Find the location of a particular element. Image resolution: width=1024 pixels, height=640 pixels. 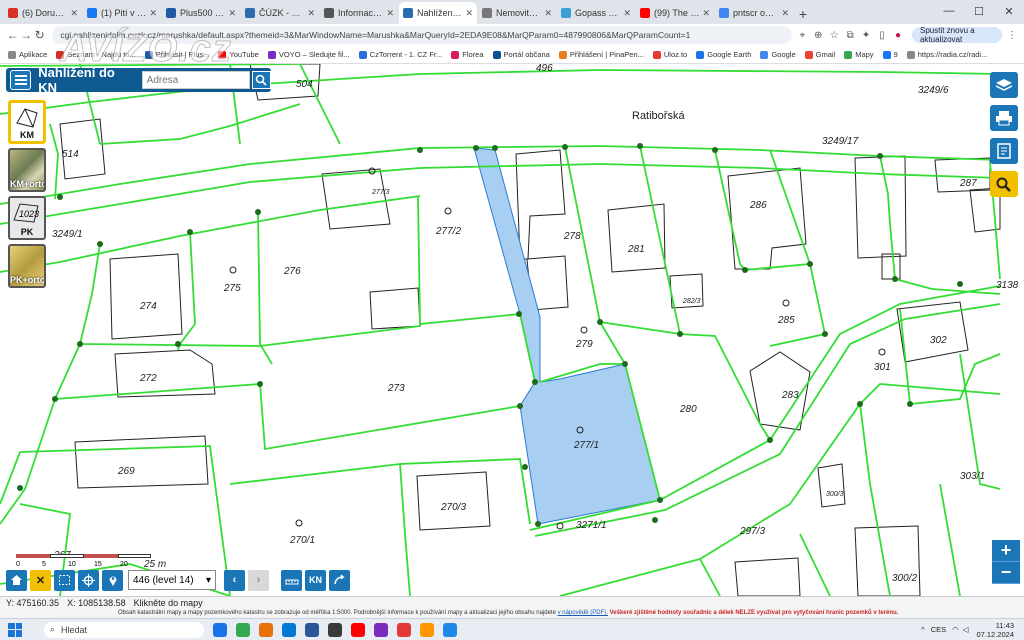

keyboard-language: CES is located at coordinates (938, 629).